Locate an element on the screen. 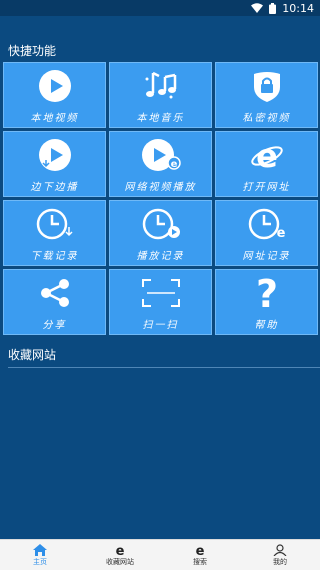 This screenshot has height=570, width=320. tile-private-video: 私密视频 is located at coordinates (266, 95).